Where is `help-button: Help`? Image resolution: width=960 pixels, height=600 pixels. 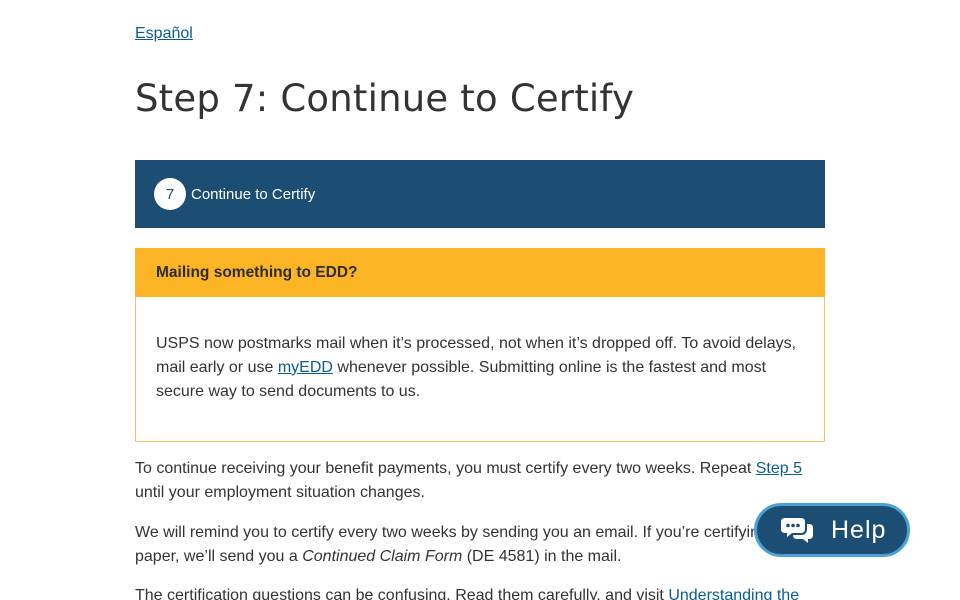
help-button: Help is located at coordinates (832, 530).